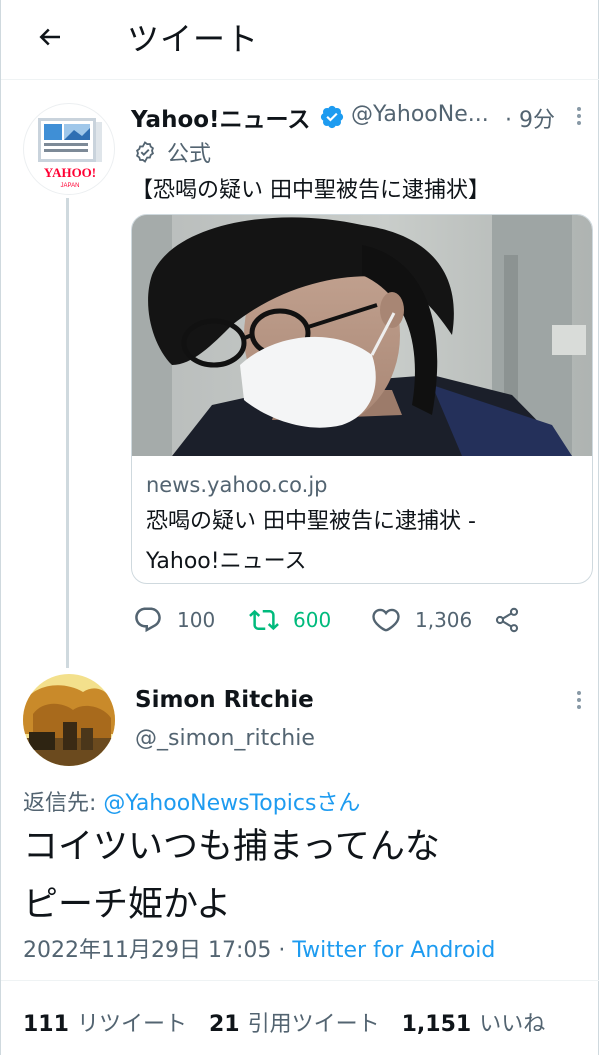 The image size is (599, 1055). What do you see at coordinates (314, 1024) in the screenshot?
I see `quotes-label: 引用ツイート` at bounding box center [314, 1024].